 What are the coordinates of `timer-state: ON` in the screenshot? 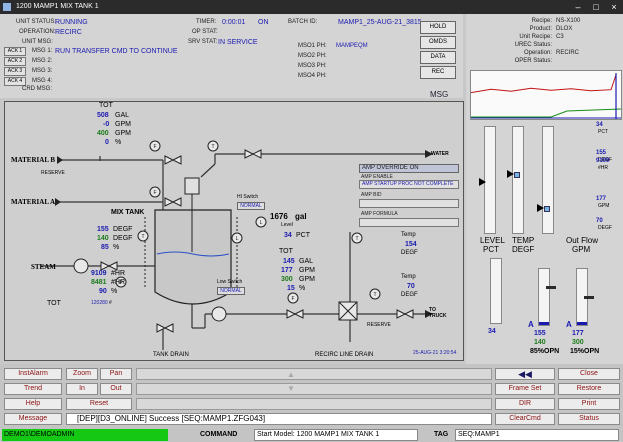 It's located at (263, 22).